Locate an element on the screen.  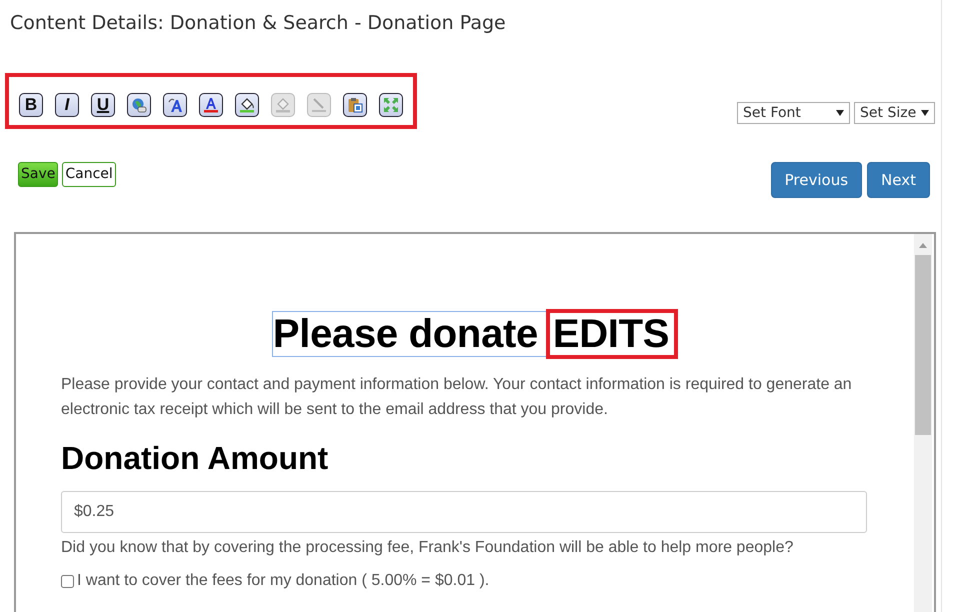
underline-button: U is located at coordinates (103, 105).